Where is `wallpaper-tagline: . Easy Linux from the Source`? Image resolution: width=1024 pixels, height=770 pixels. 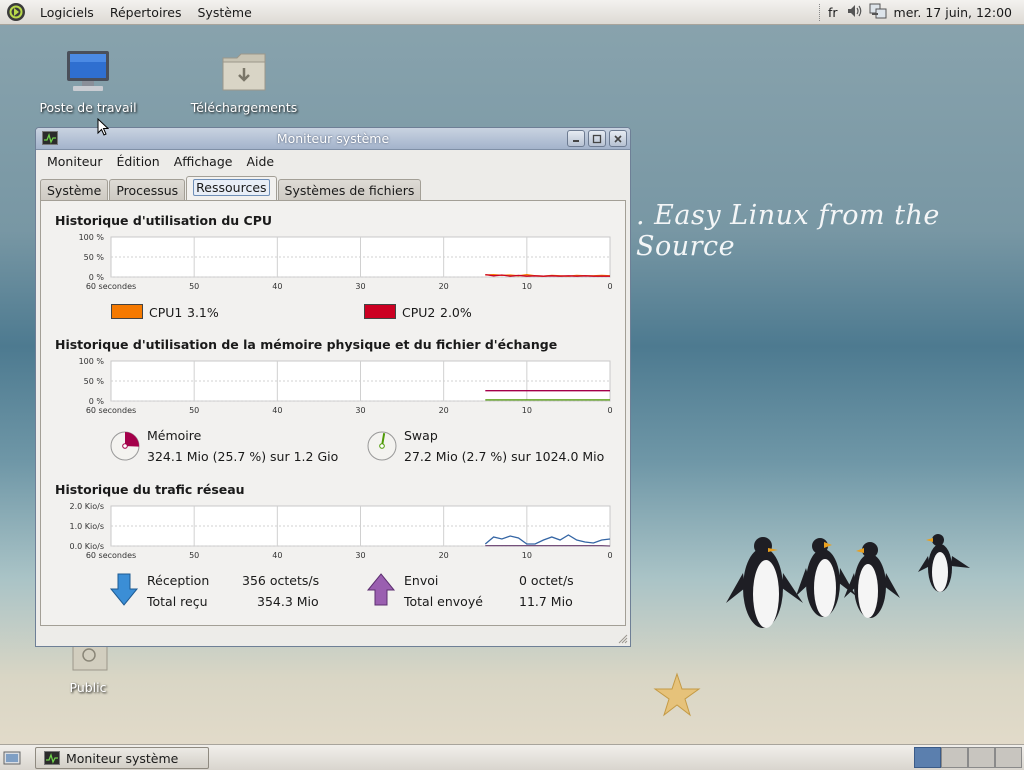
wallpaper-tagline: . Easy Linux from the Source is located at coordinates (788, 231).